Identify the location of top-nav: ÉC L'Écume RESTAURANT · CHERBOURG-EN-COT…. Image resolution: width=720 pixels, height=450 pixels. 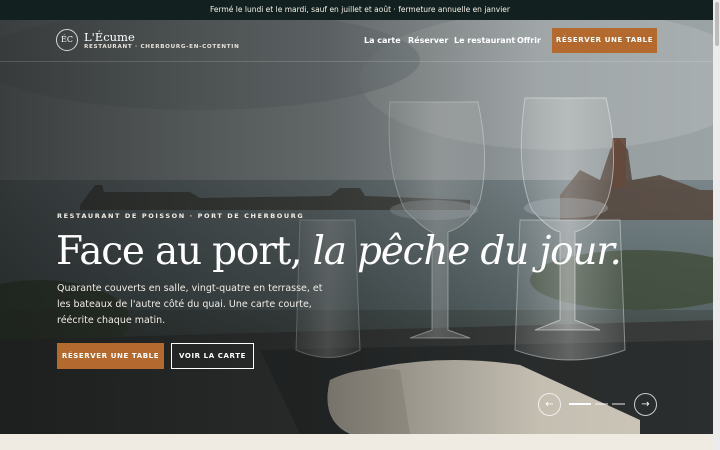
(360, 41).